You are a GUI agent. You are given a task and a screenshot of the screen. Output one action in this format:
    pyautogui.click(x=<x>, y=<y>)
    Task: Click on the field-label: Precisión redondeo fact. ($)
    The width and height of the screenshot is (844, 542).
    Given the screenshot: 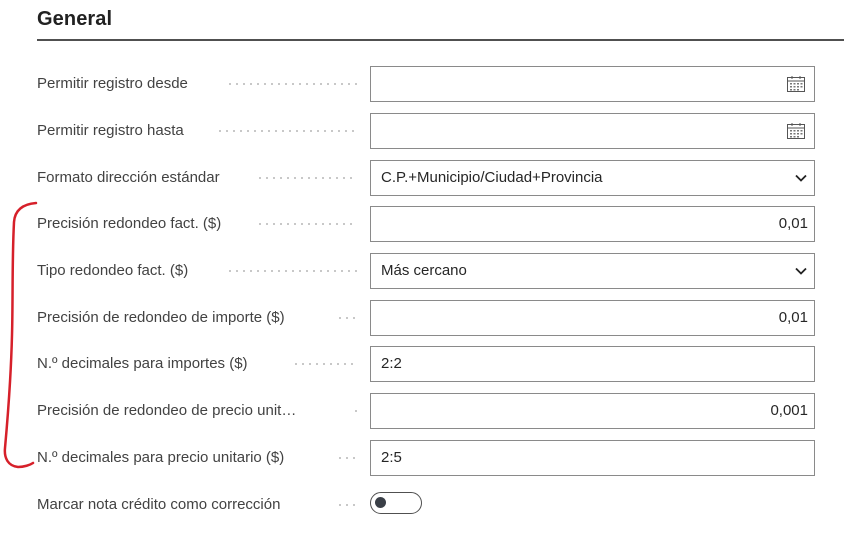 What is the action you would take?
    pyautogui.click(x=129, y=223)
    